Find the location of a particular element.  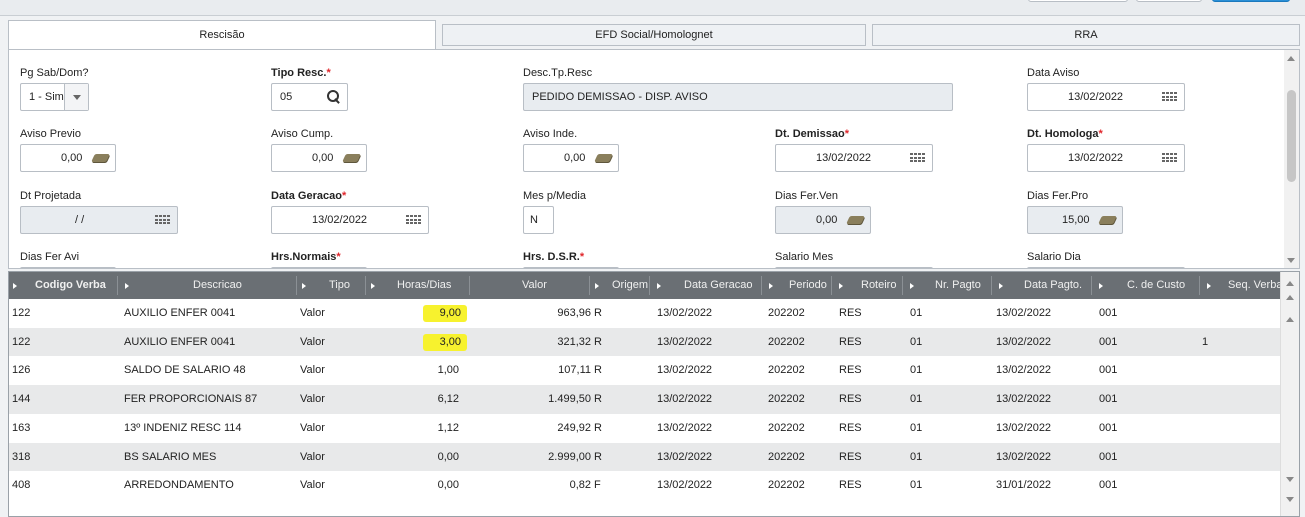

data-aviso-value: 13/02/2022 is located at coordinates (1096, 97).